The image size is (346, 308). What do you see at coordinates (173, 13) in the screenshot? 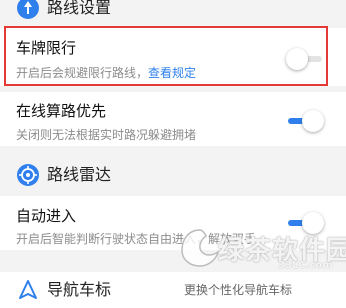
I see `section-route-settings: 路线设置` at bounding box center [173, 13].